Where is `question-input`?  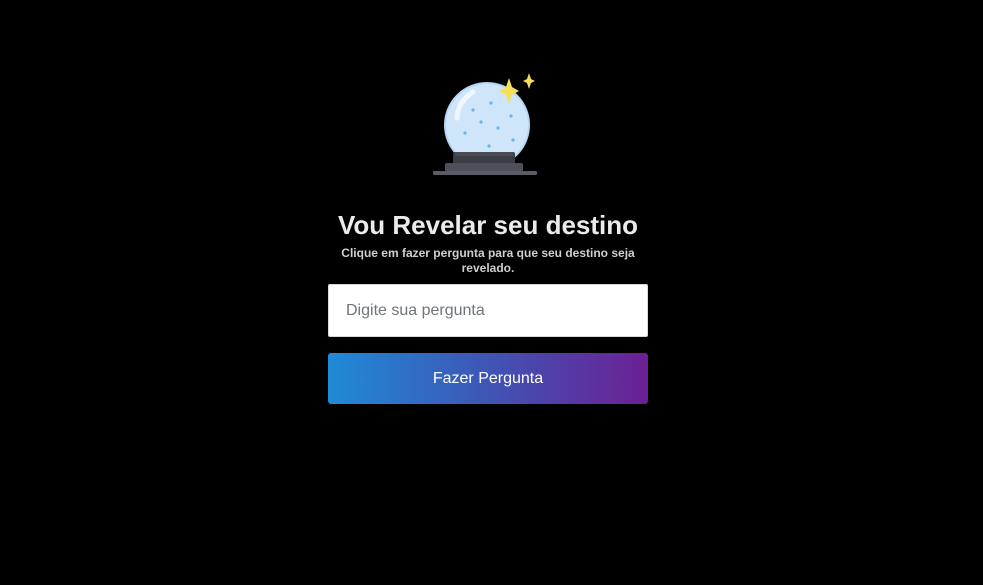 question-input is located at coordinates (488, 310).